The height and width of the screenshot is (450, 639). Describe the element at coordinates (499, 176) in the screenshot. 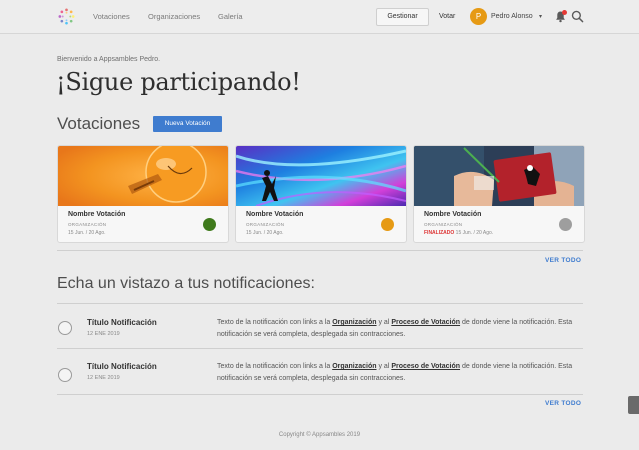

I see `writing-notebook-image` at that location.